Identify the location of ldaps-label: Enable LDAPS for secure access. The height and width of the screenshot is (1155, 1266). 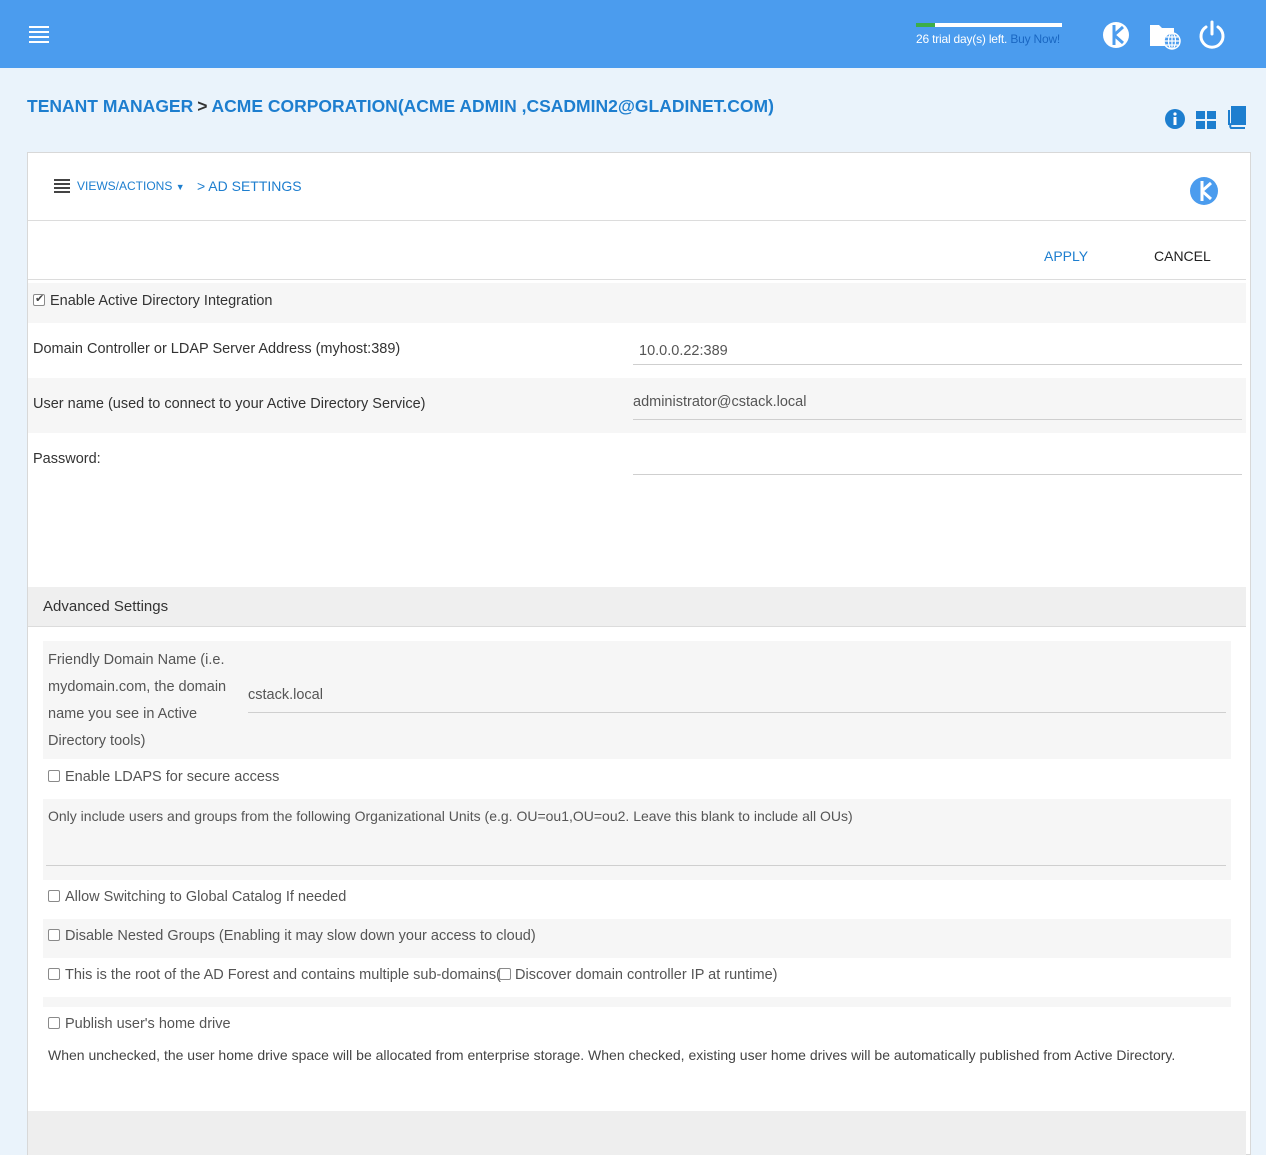
(172, 777).